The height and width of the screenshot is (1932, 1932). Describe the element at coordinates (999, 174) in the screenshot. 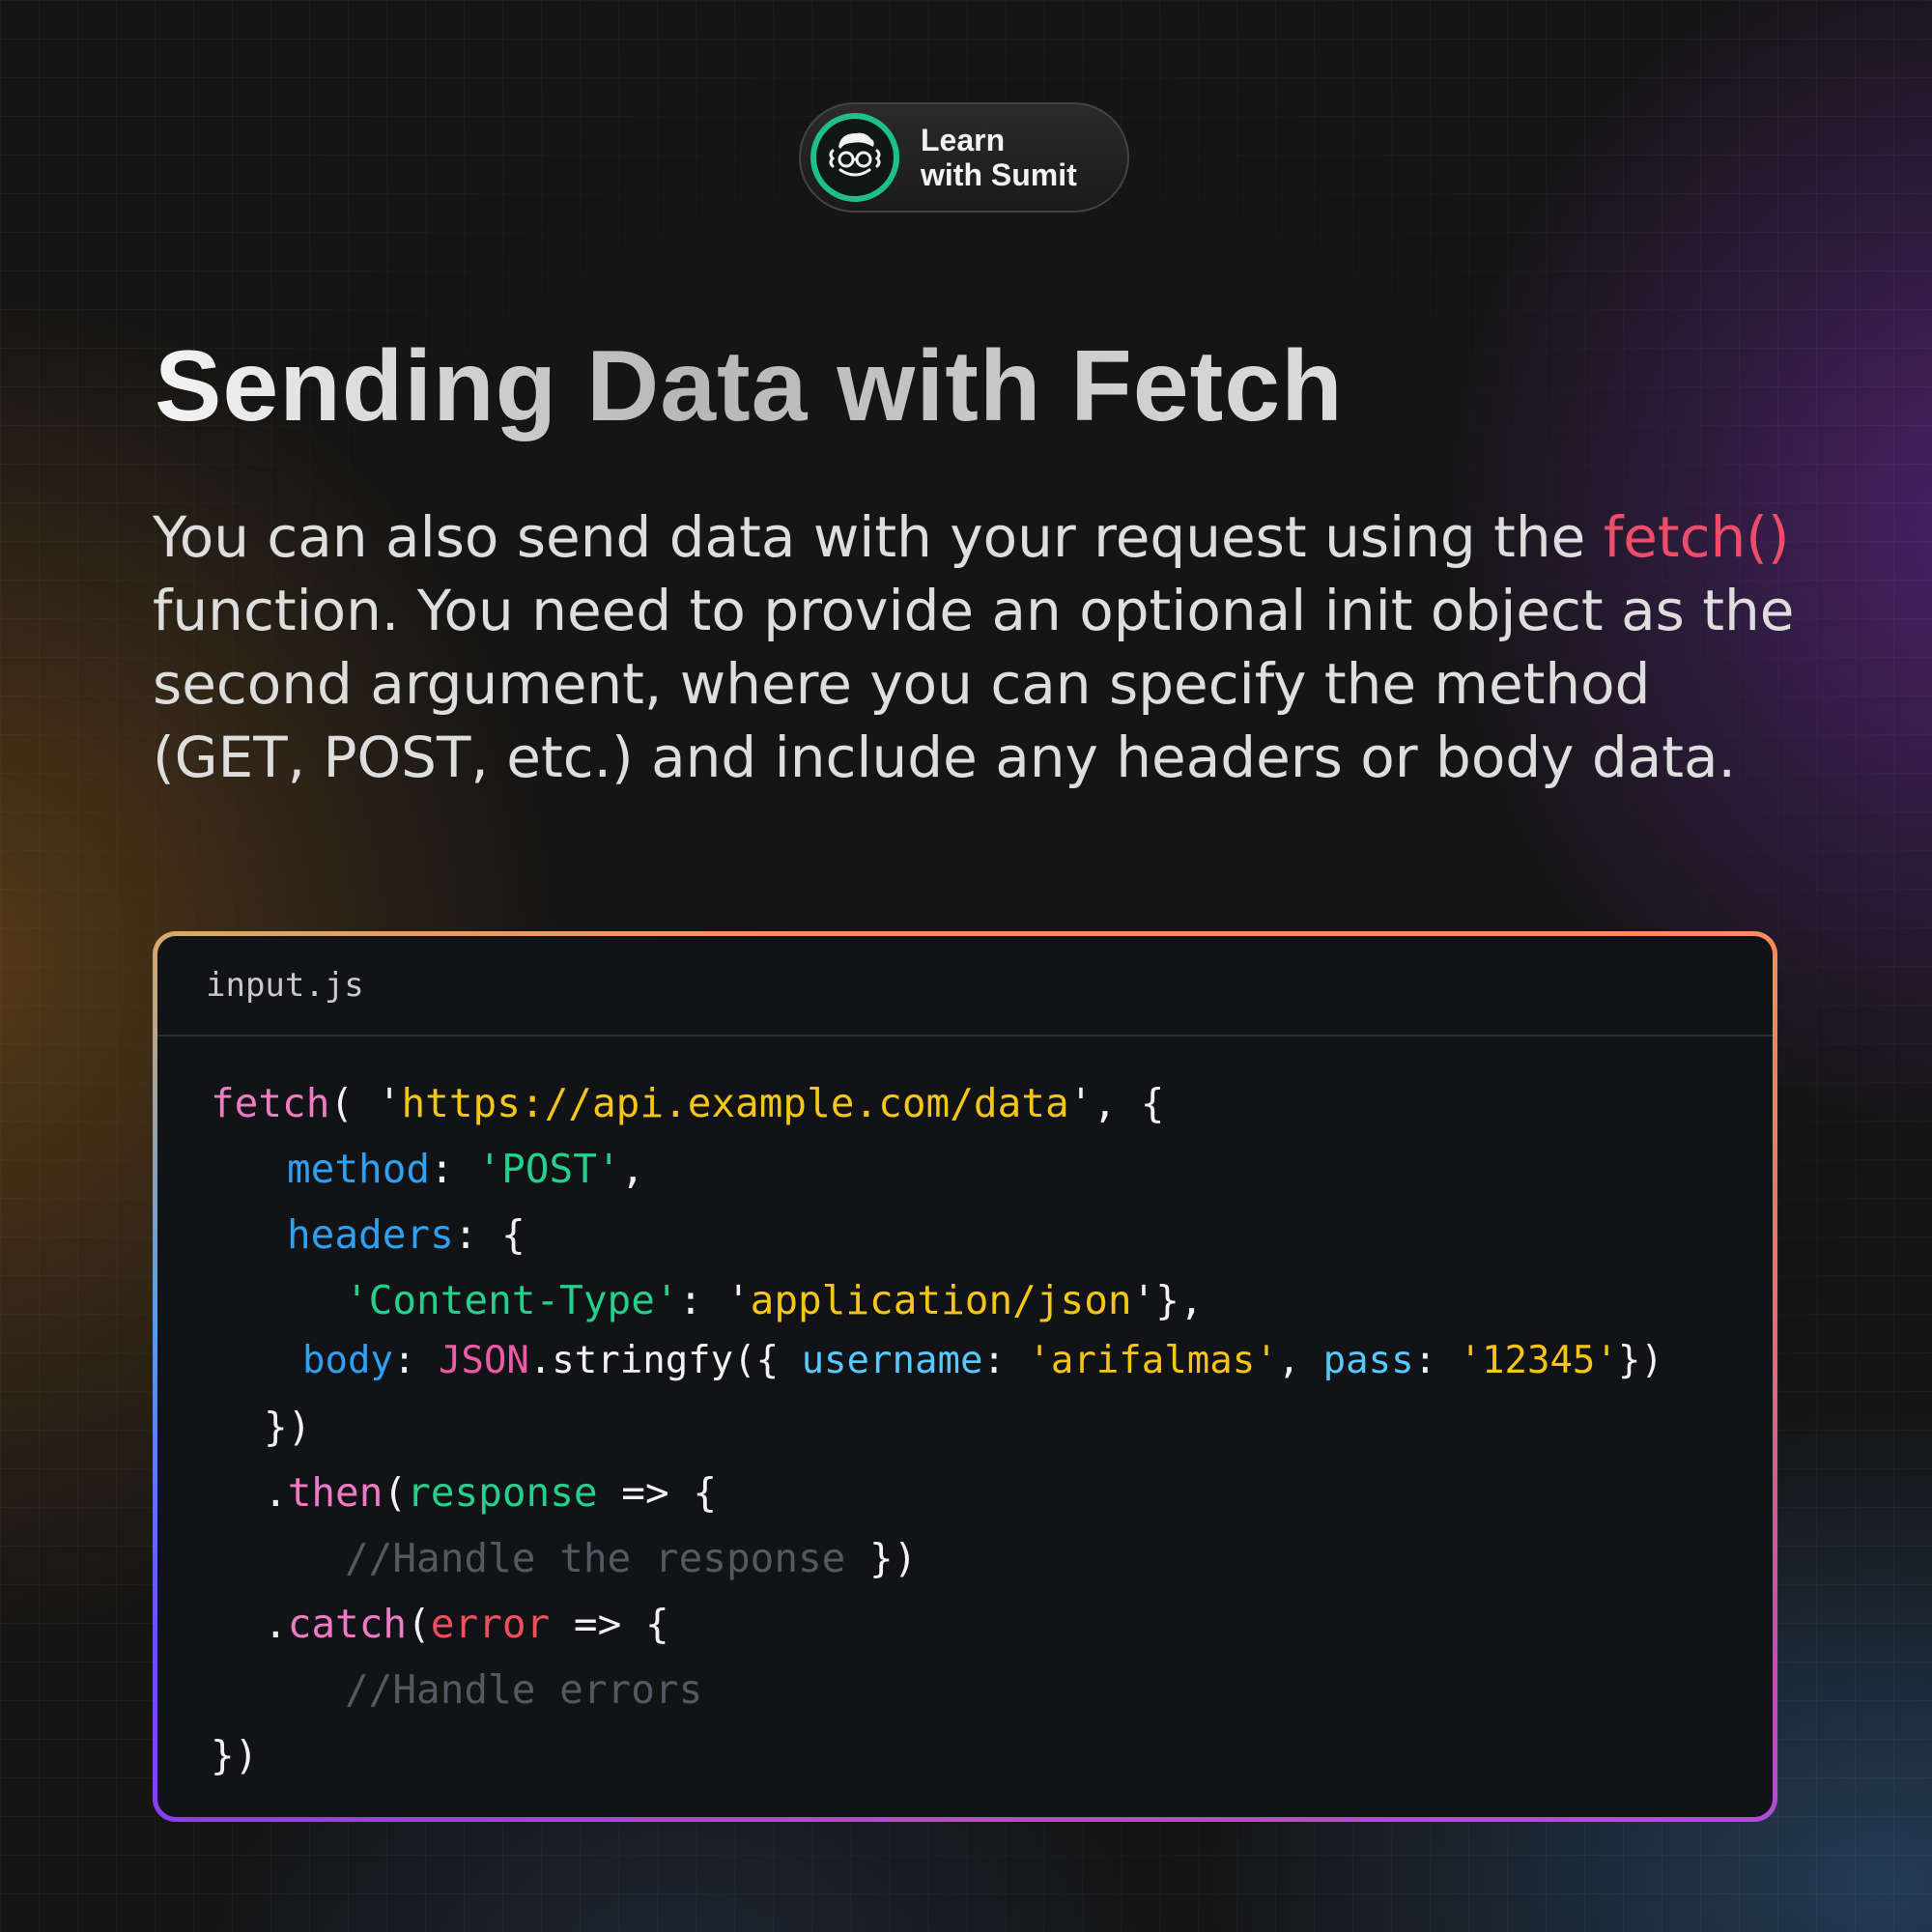

I see `brand-name-line2: with Sumit` at that location.